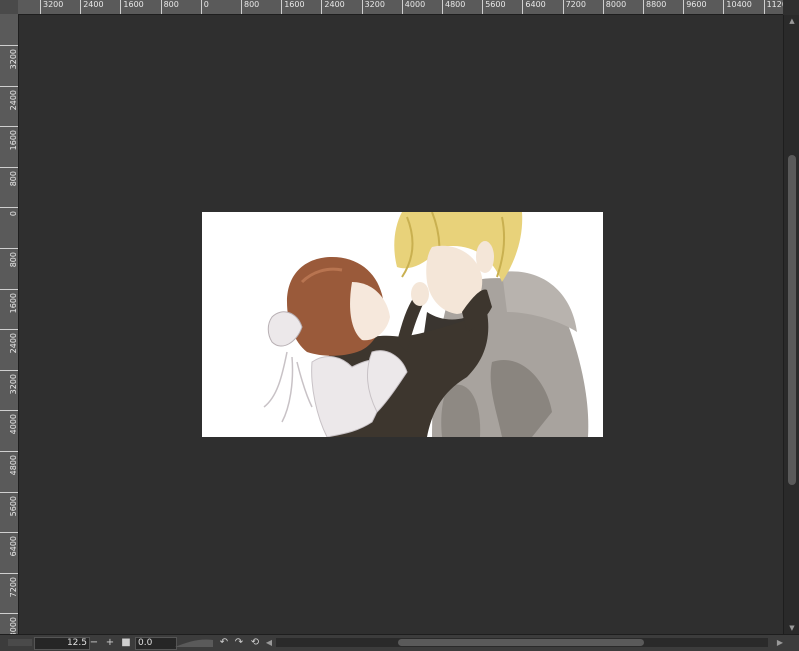 The height and width of the screenshot is (651, 799). Describe the element at coordinates (453, 7) in the screenshot. I see `ruler-top-label: 4800` at that location.